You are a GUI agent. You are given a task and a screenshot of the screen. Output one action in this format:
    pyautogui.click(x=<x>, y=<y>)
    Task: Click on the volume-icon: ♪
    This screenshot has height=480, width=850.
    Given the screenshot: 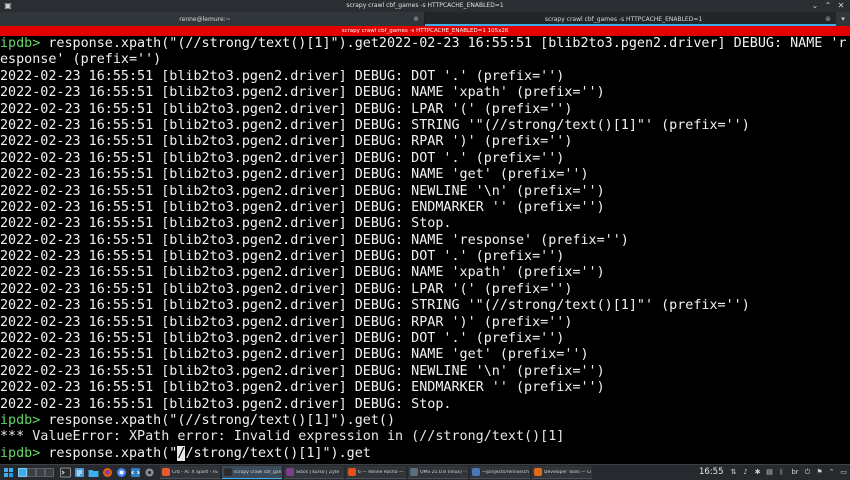 What is the action you would take?
    pyautogui.click(x=745, y=472)
    